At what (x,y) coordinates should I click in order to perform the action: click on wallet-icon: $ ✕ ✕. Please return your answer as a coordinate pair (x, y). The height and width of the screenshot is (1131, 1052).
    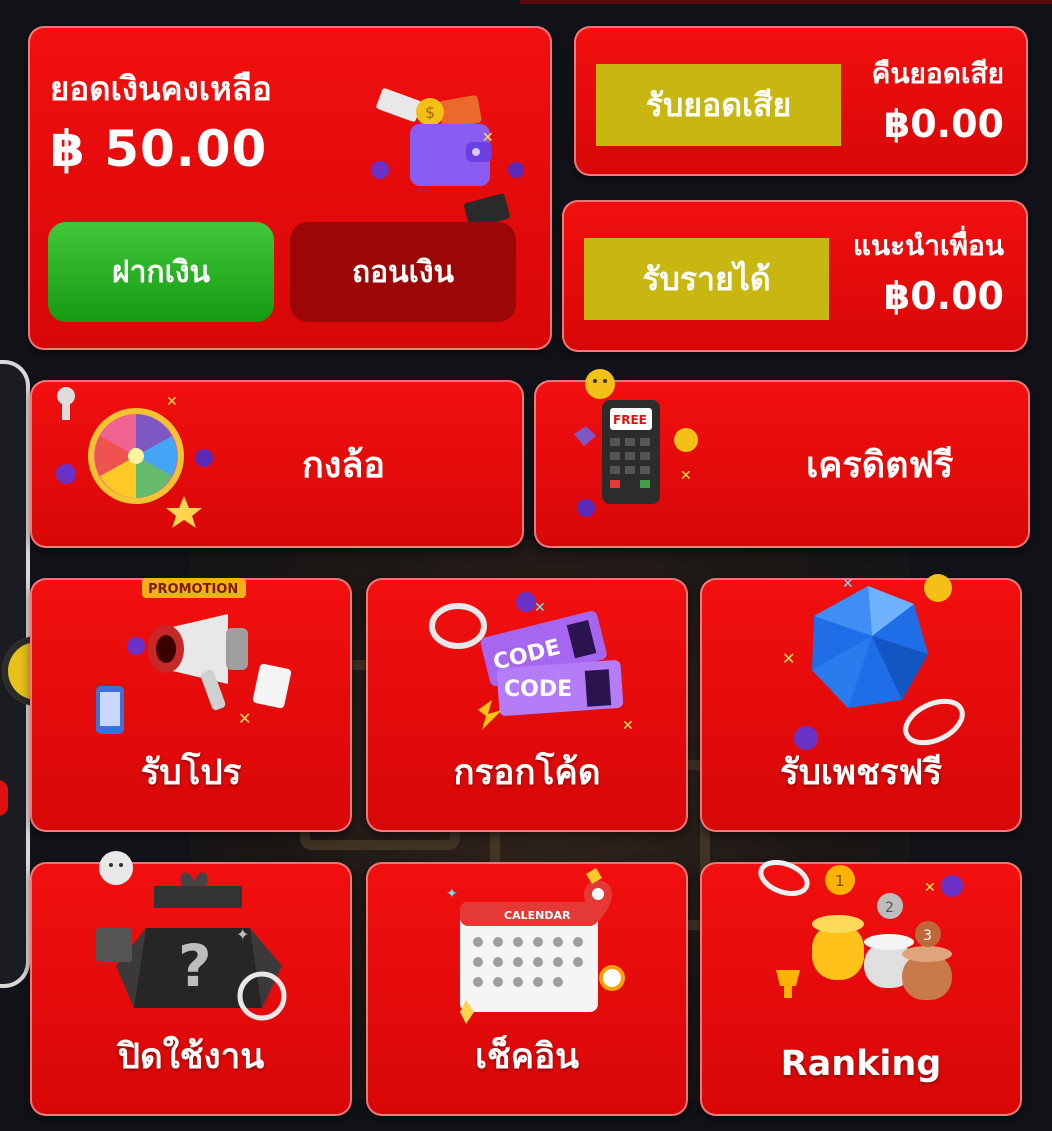
    Looking at the image, I should click on (447, 160).